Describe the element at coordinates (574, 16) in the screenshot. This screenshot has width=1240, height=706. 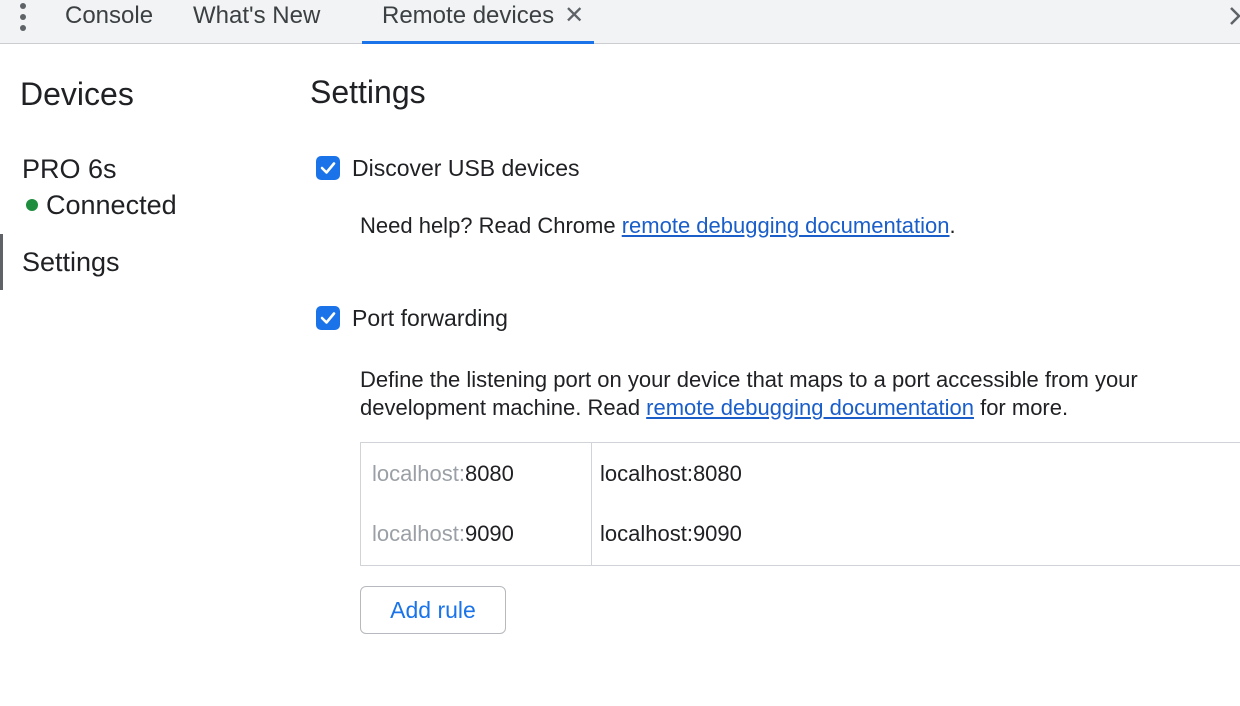
I see `close-icon: ✕` at that location.